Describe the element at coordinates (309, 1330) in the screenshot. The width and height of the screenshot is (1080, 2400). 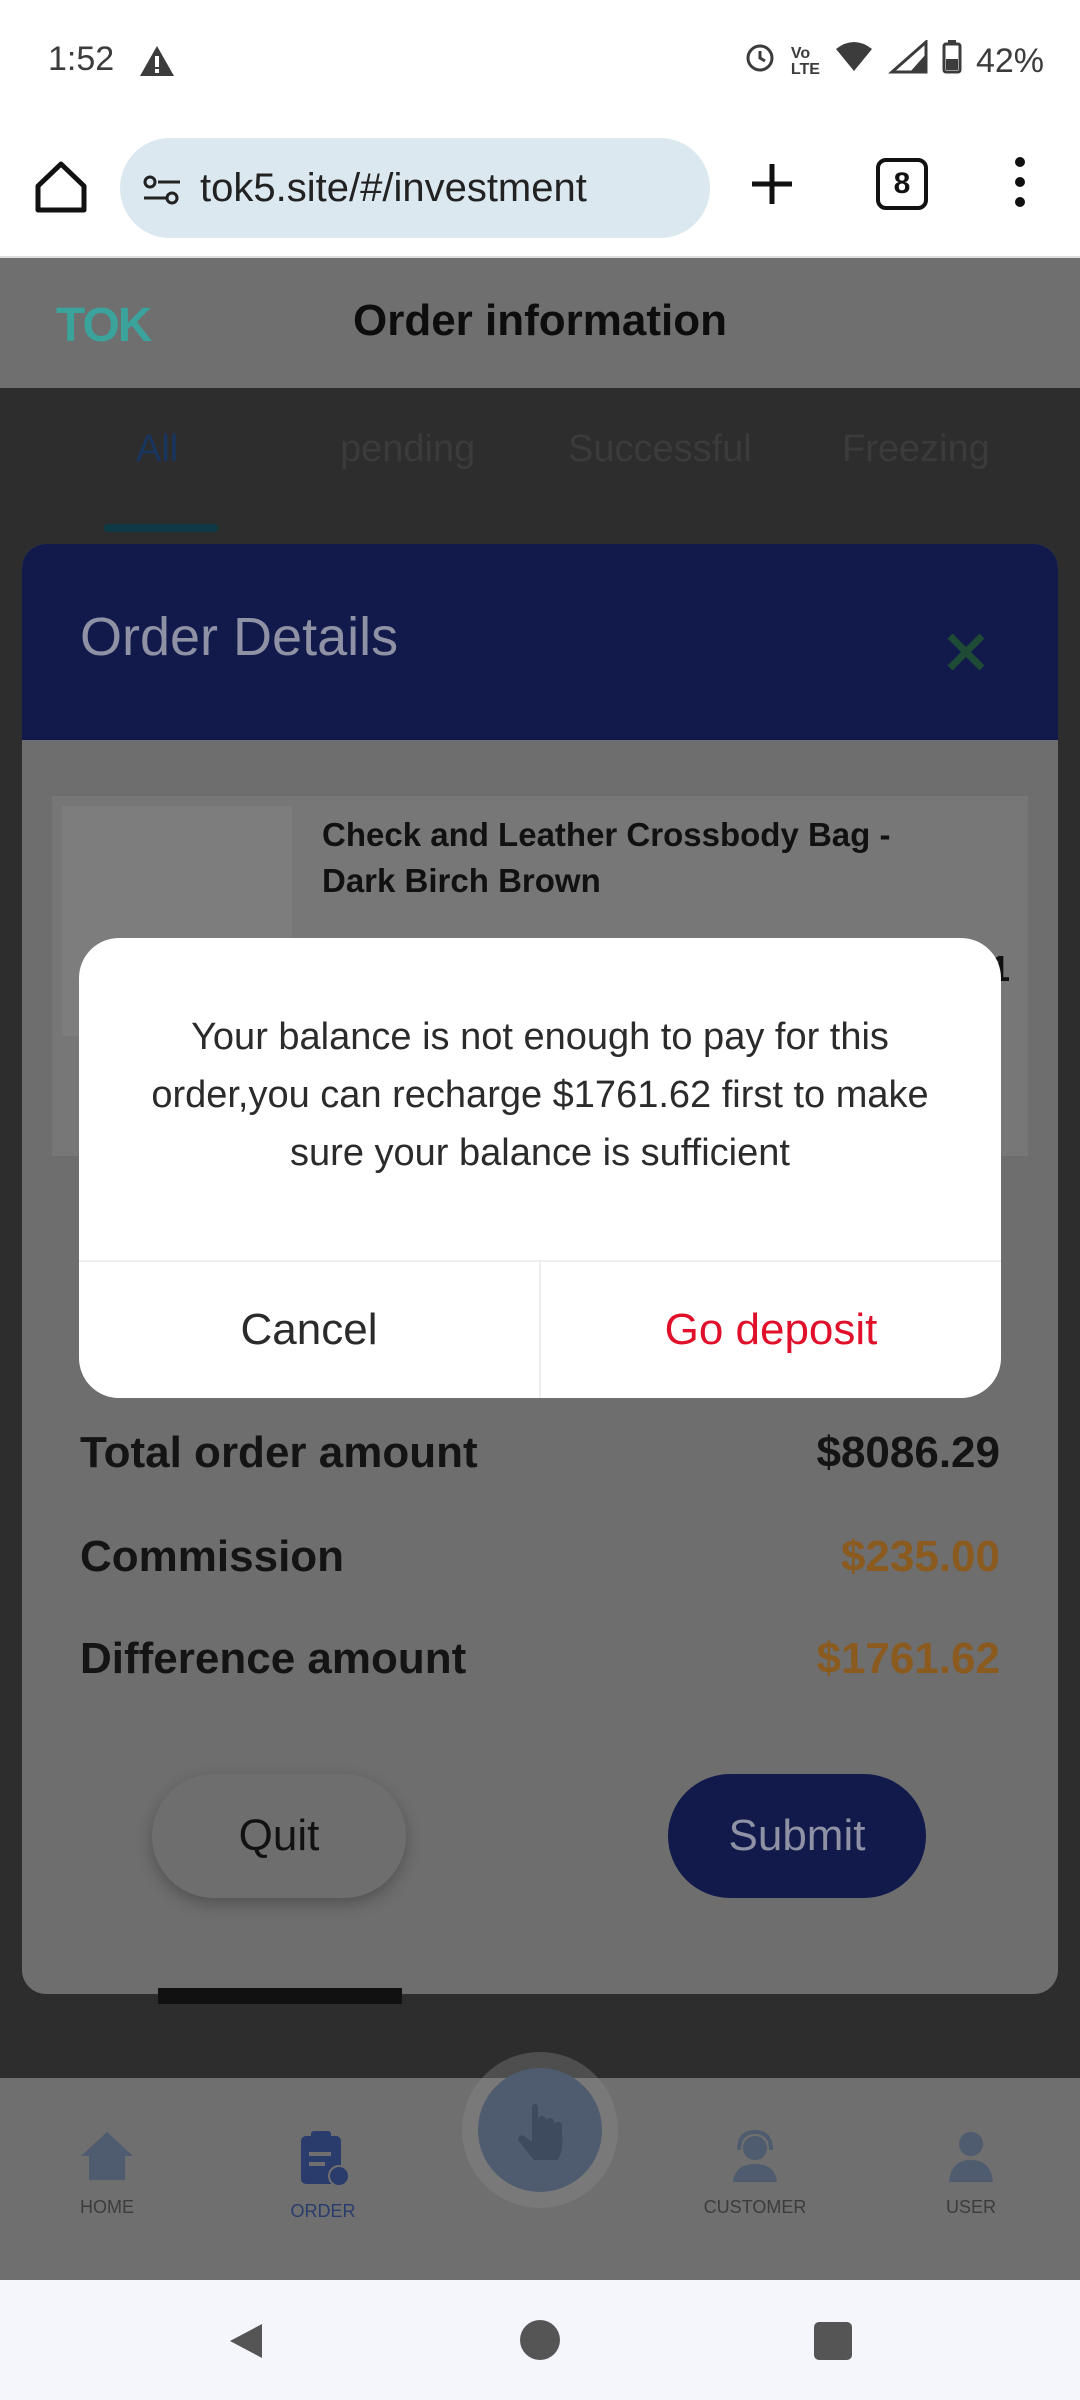
I see `cancel-button: Cancel` at that location.